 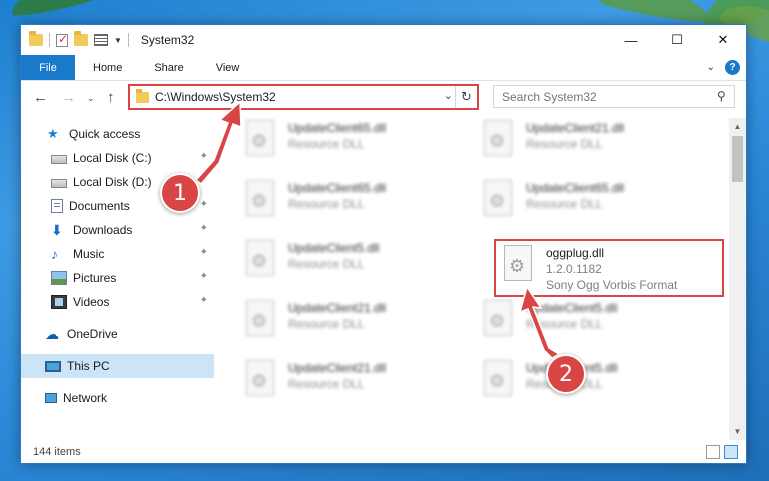 What do you see at coordinates (103, 230) in the screenshot?
I see `sidebar-item-label: Downloads` at bounding box center [103, 230].